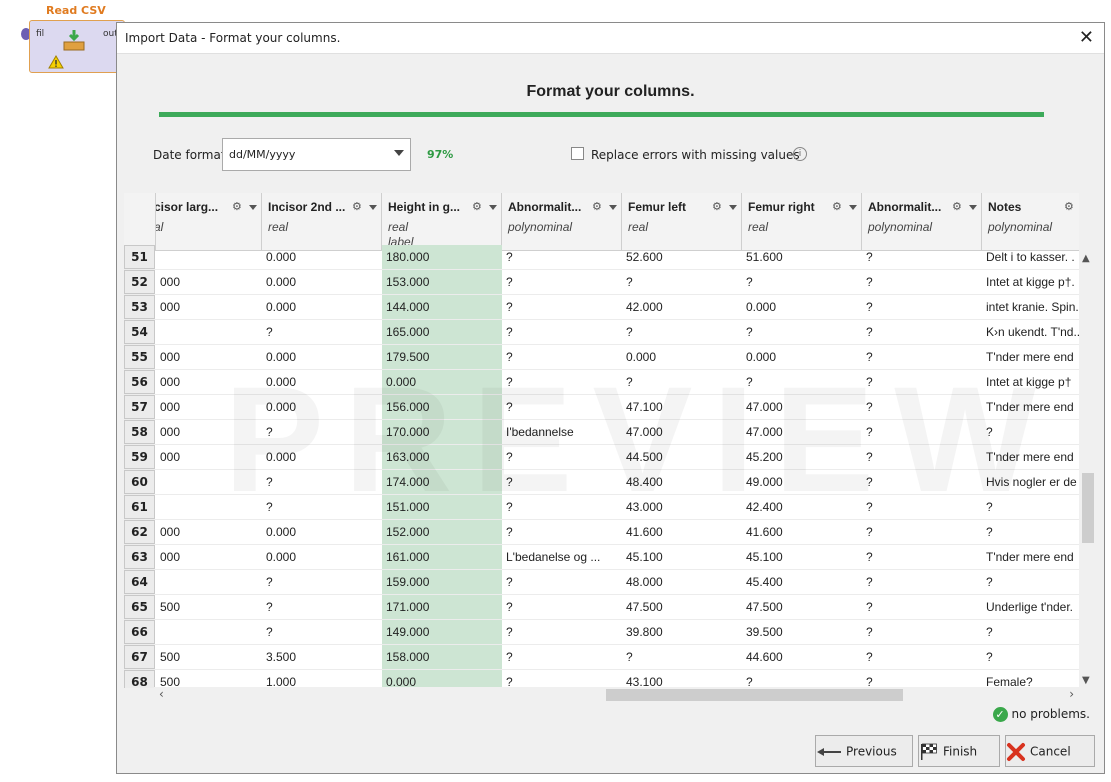 Image resolution: width=1111 pixels, height=782 pixels. Describe the element at coordinates (1032, 282) in the screenshot. I see `table-cell: Intet at kigge p†. I` at that location.